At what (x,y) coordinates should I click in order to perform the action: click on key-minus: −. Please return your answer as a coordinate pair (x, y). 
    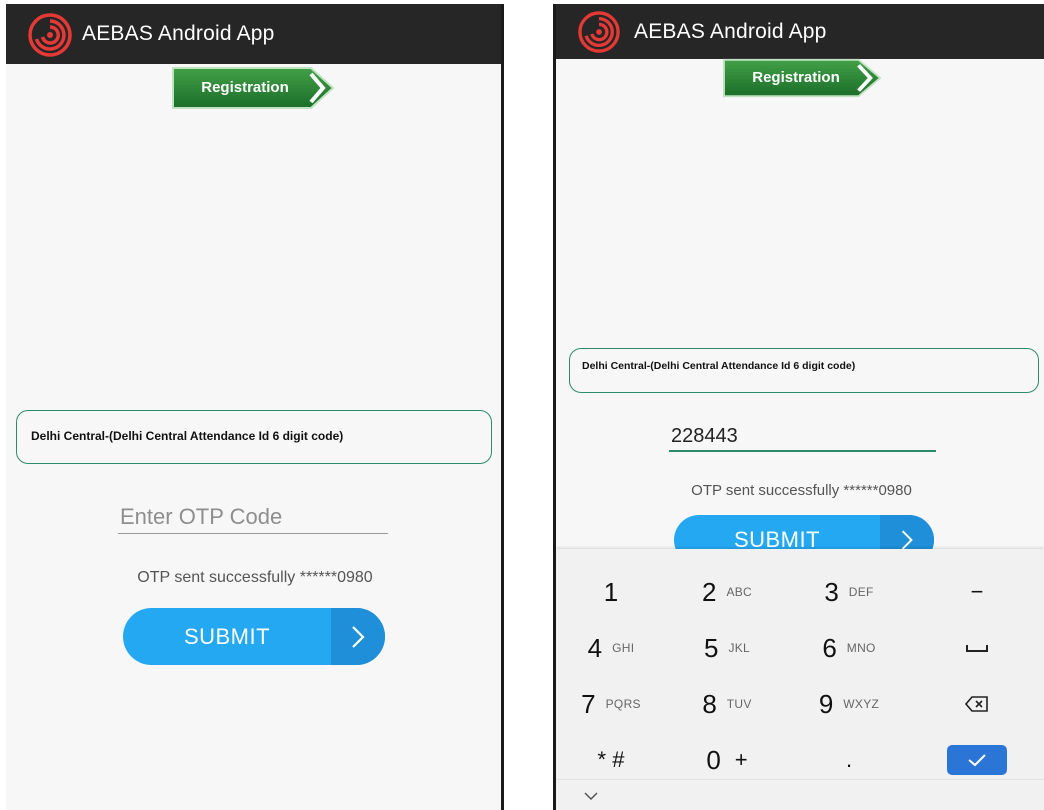
    Looking at the image, I should click on (977, 592).